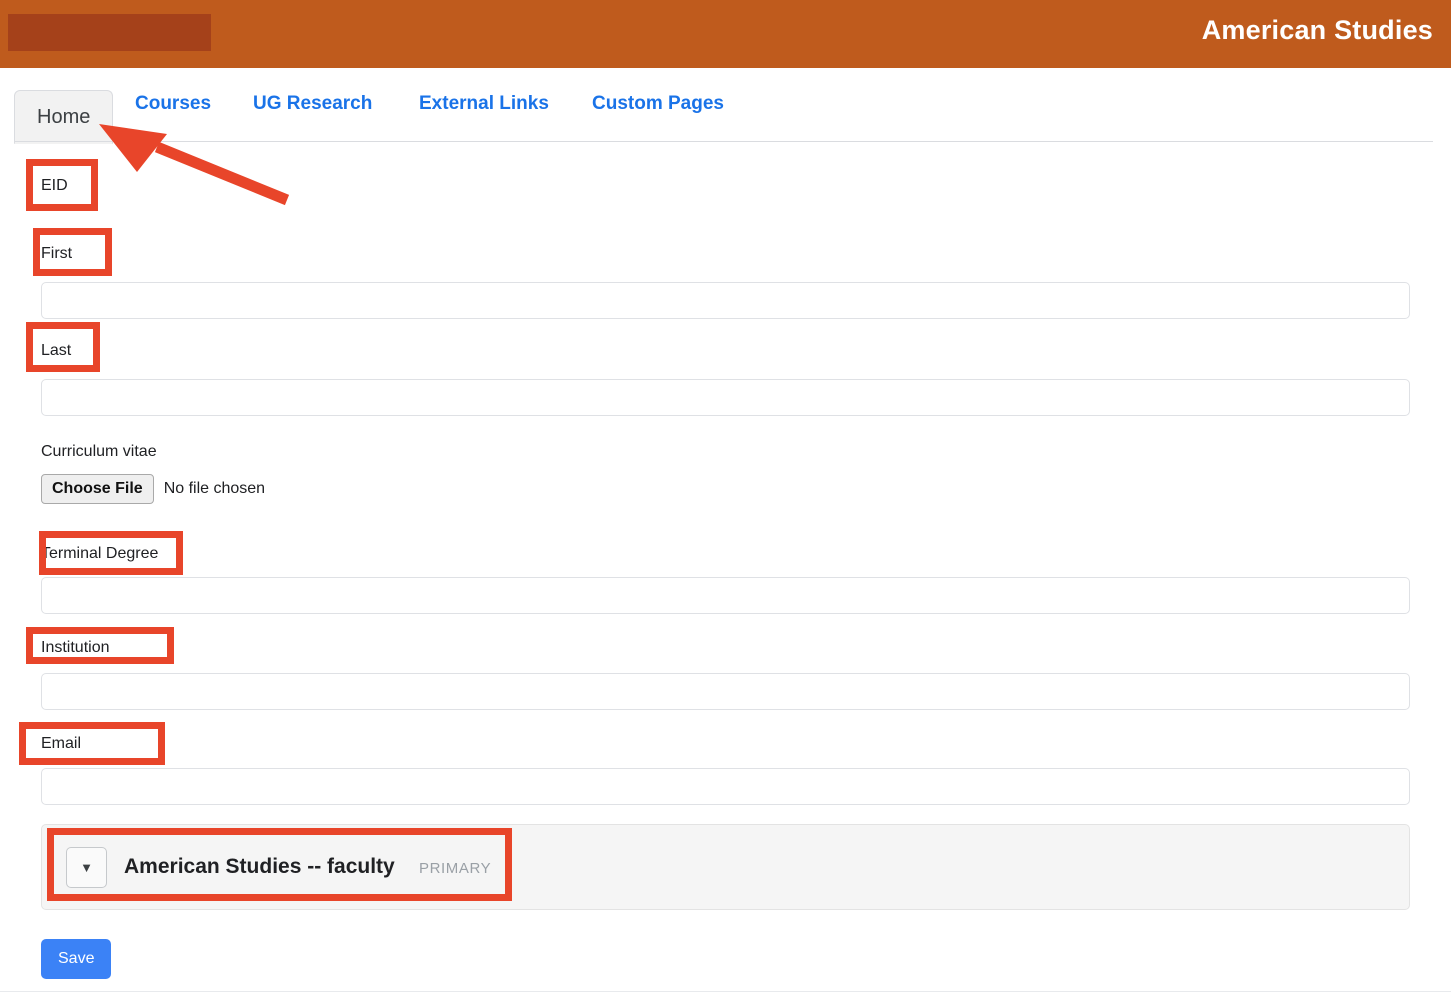  Describe the element at coordinates (86, 867) in the screenshot. I see `caret-down-icon: ▼` at that location.